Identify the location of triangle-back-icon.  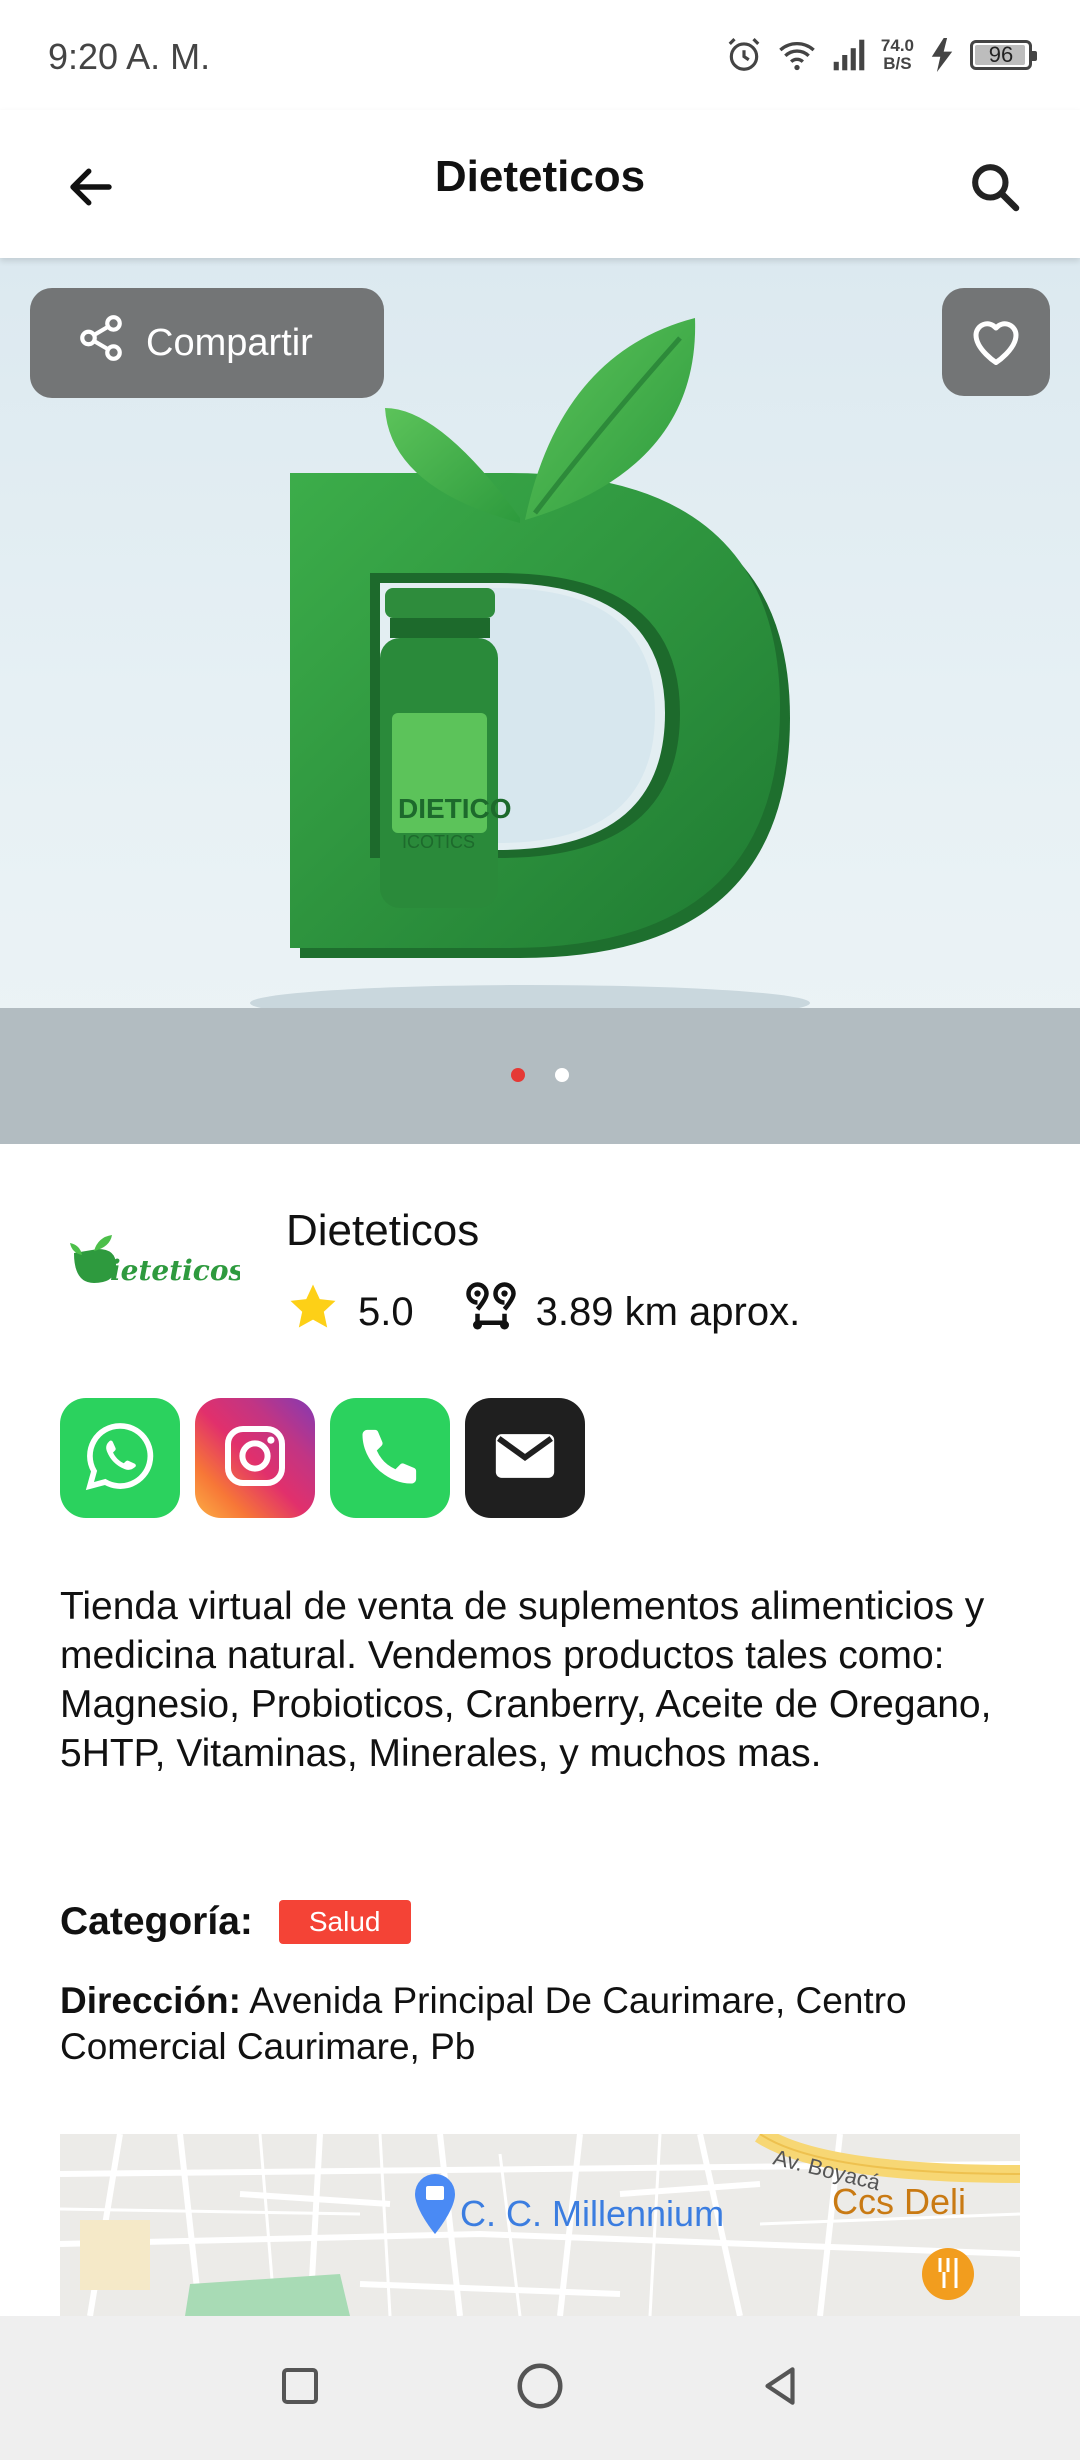
(780, 2388).